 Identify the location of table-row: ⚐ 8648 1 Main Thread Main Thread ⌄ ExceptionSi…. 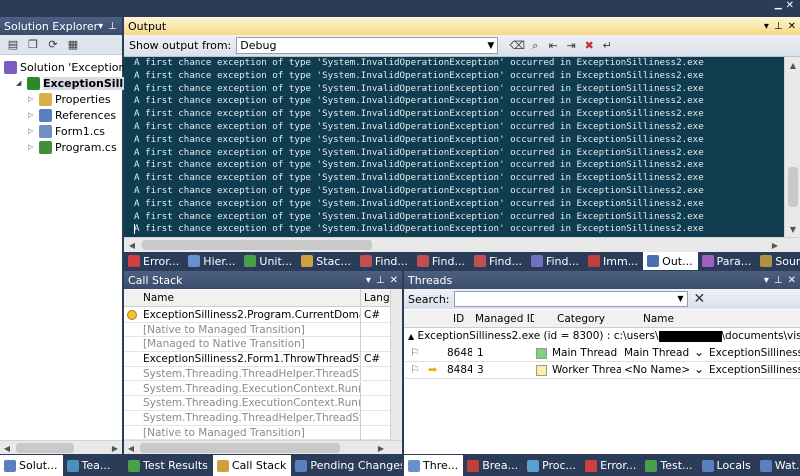
(602, 353).